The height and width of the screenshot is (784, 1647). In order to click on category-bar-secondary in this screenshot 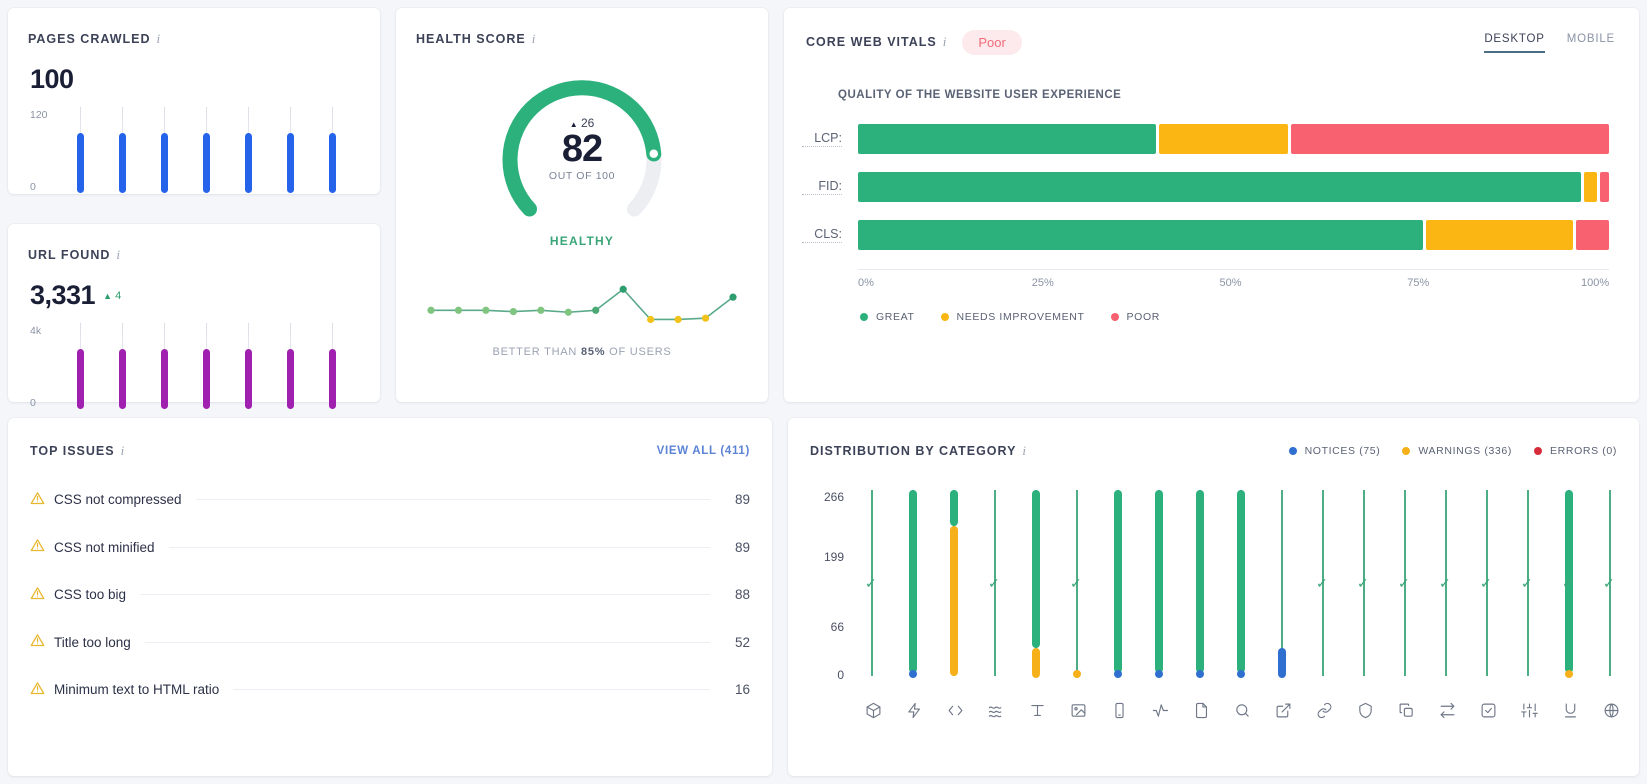, I will do `click(954, 601)`.